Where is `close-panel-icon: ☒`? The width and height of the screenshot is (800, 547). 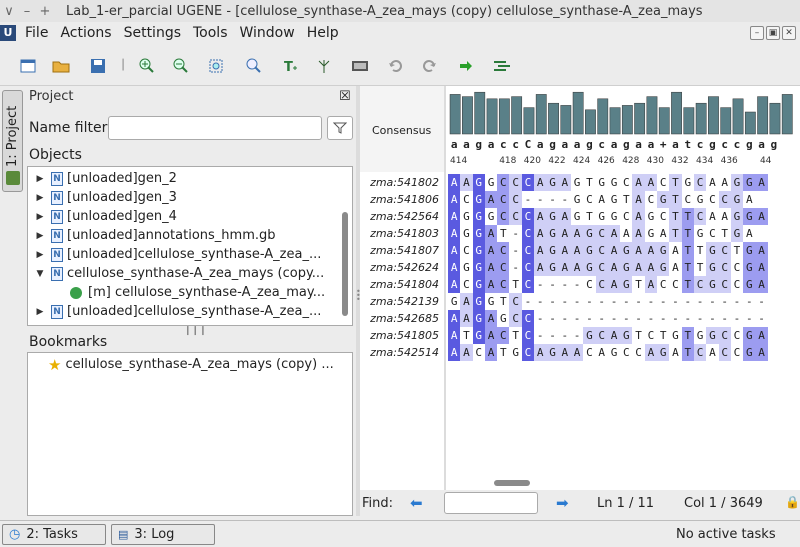
close-panel-icon: ☒ is located at coordinates (345, 96).